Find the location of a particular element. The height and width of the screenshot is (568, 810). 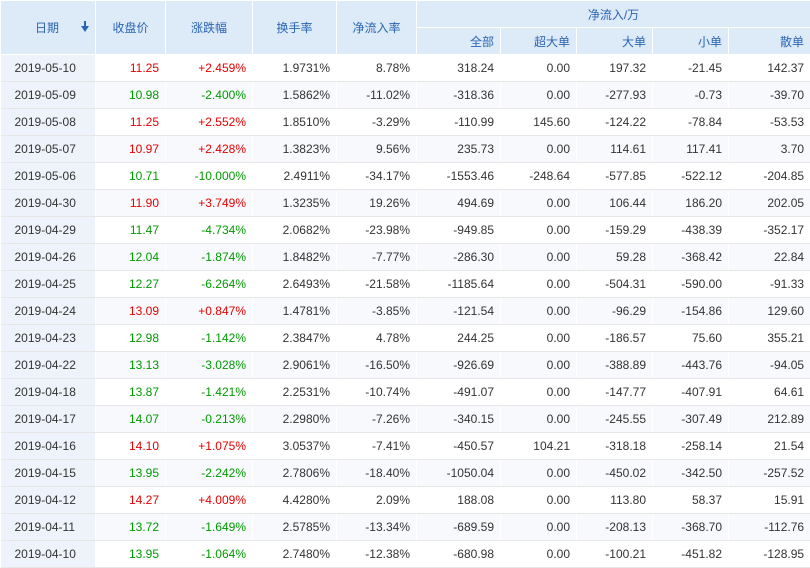

change-cell: -4.734% is located at coordinates (209, 230).